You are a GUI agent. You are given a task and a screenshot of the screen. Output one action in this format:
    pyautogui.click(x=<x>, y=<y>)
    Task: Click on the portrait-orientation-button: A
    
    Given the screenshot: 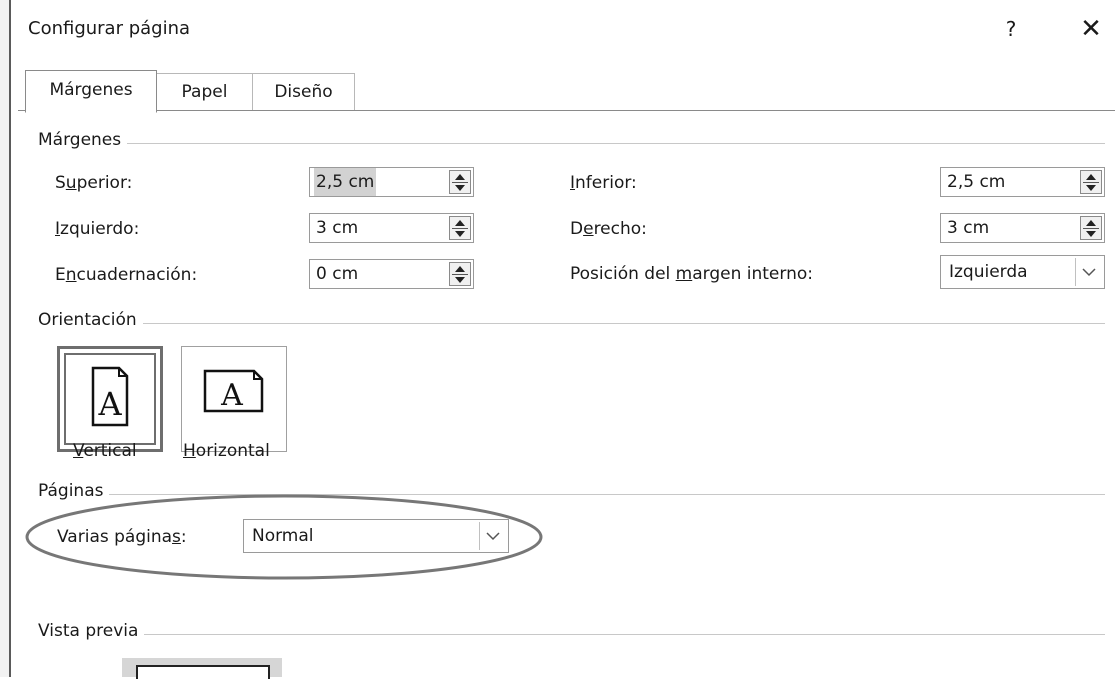 What is the action you would take?
    pyautogui.click(x=110, y=399)
    